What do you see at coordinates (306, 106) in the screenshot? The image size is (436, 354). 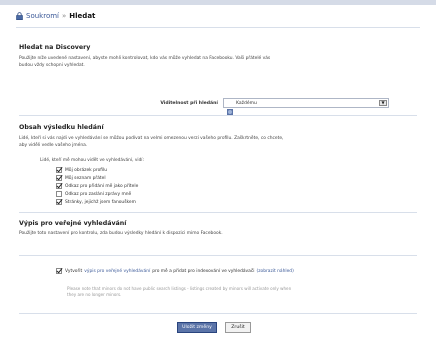 I see `visibility-select: Každému ▼` at bounding box center [306, 106].